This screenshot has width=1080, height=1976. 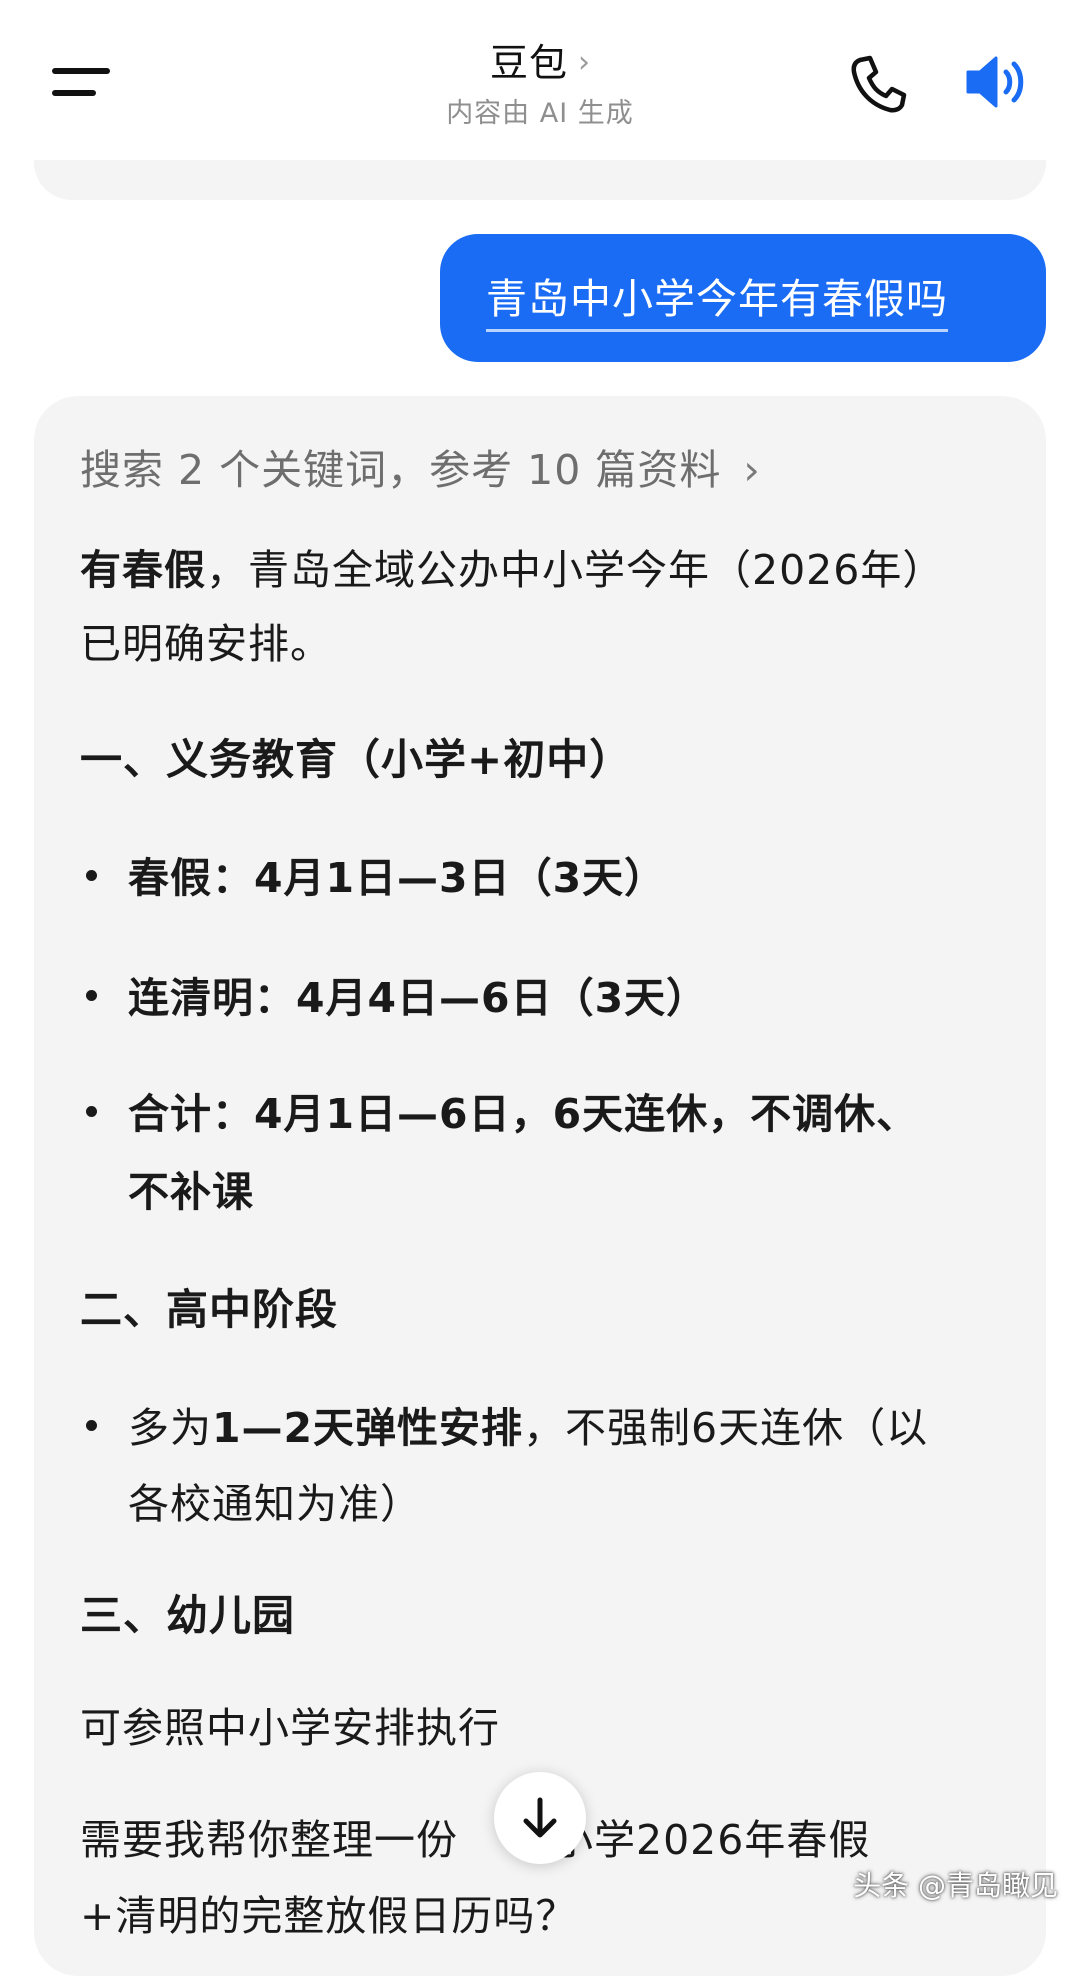 What do you see at coordinates (998, 82) in the screenshot?
I see `speaker-icon` at bounding box center [998, 82].